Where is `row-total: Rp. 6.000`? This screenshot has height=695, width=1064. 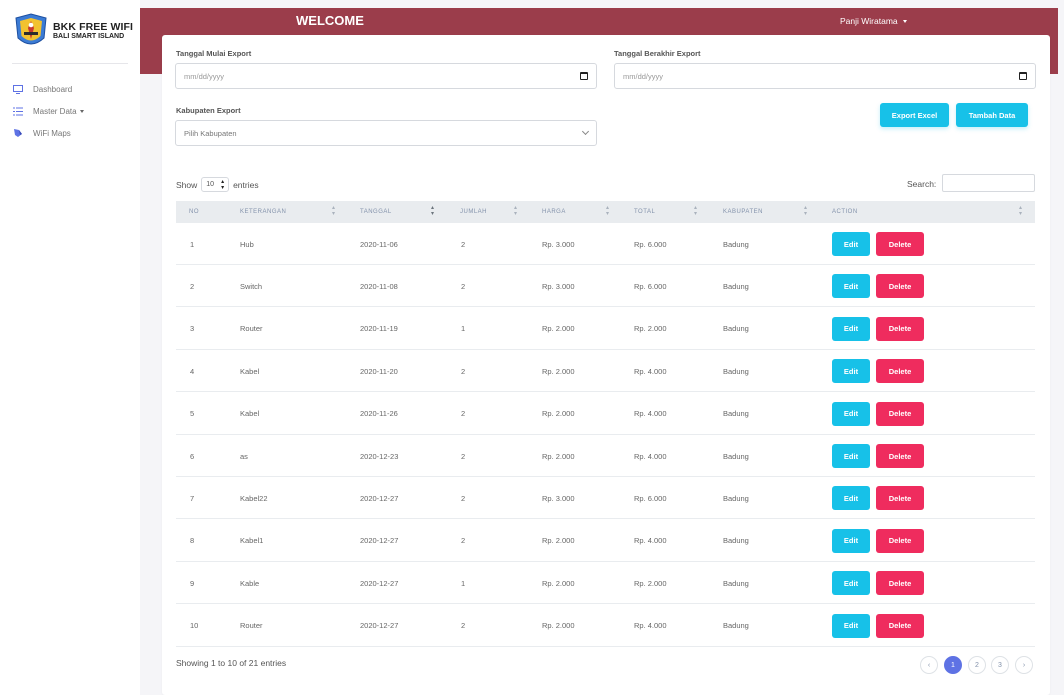
row-total: Rp. 6.000 is located at coordinates (650, 498).